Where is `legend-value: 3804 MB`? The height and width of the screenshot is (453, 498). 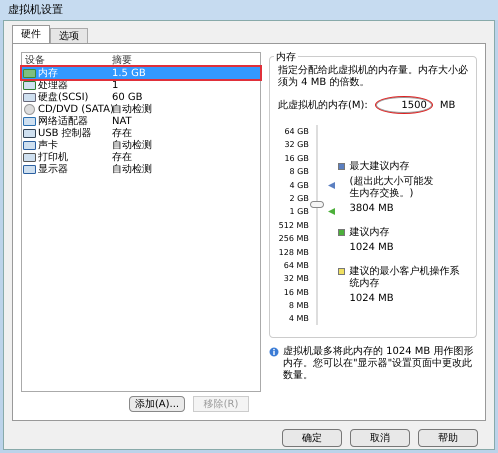 legend-value: 3804 MB is located at coordinates (372, 209).